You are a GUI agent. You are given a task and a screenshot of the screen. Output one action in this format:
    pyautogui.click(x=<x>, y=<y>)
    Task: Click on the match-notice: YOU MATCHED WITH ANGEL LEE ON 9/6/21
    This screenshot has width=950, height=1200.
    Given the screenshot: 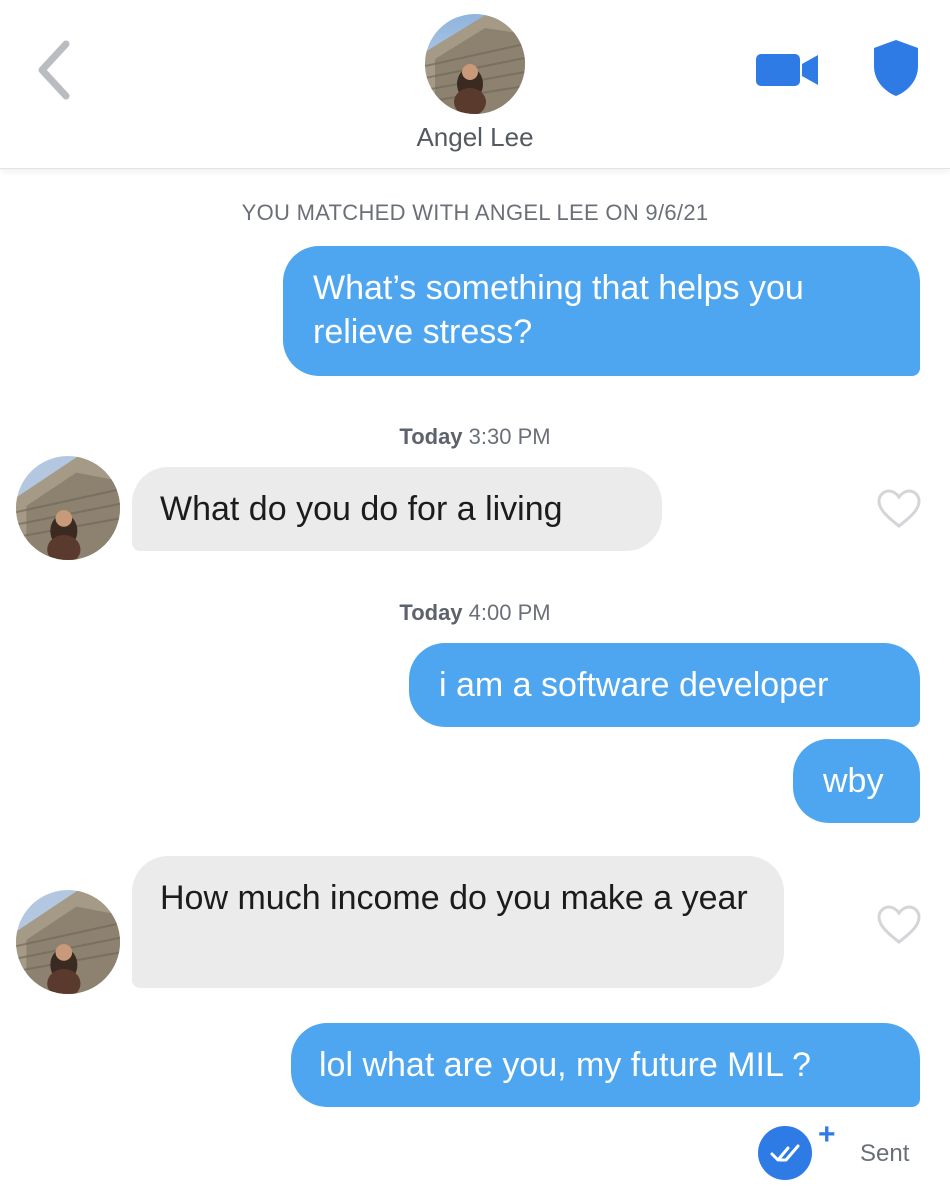 What is the action you would take?
    pyautogui.click(x=475, y=212)
    